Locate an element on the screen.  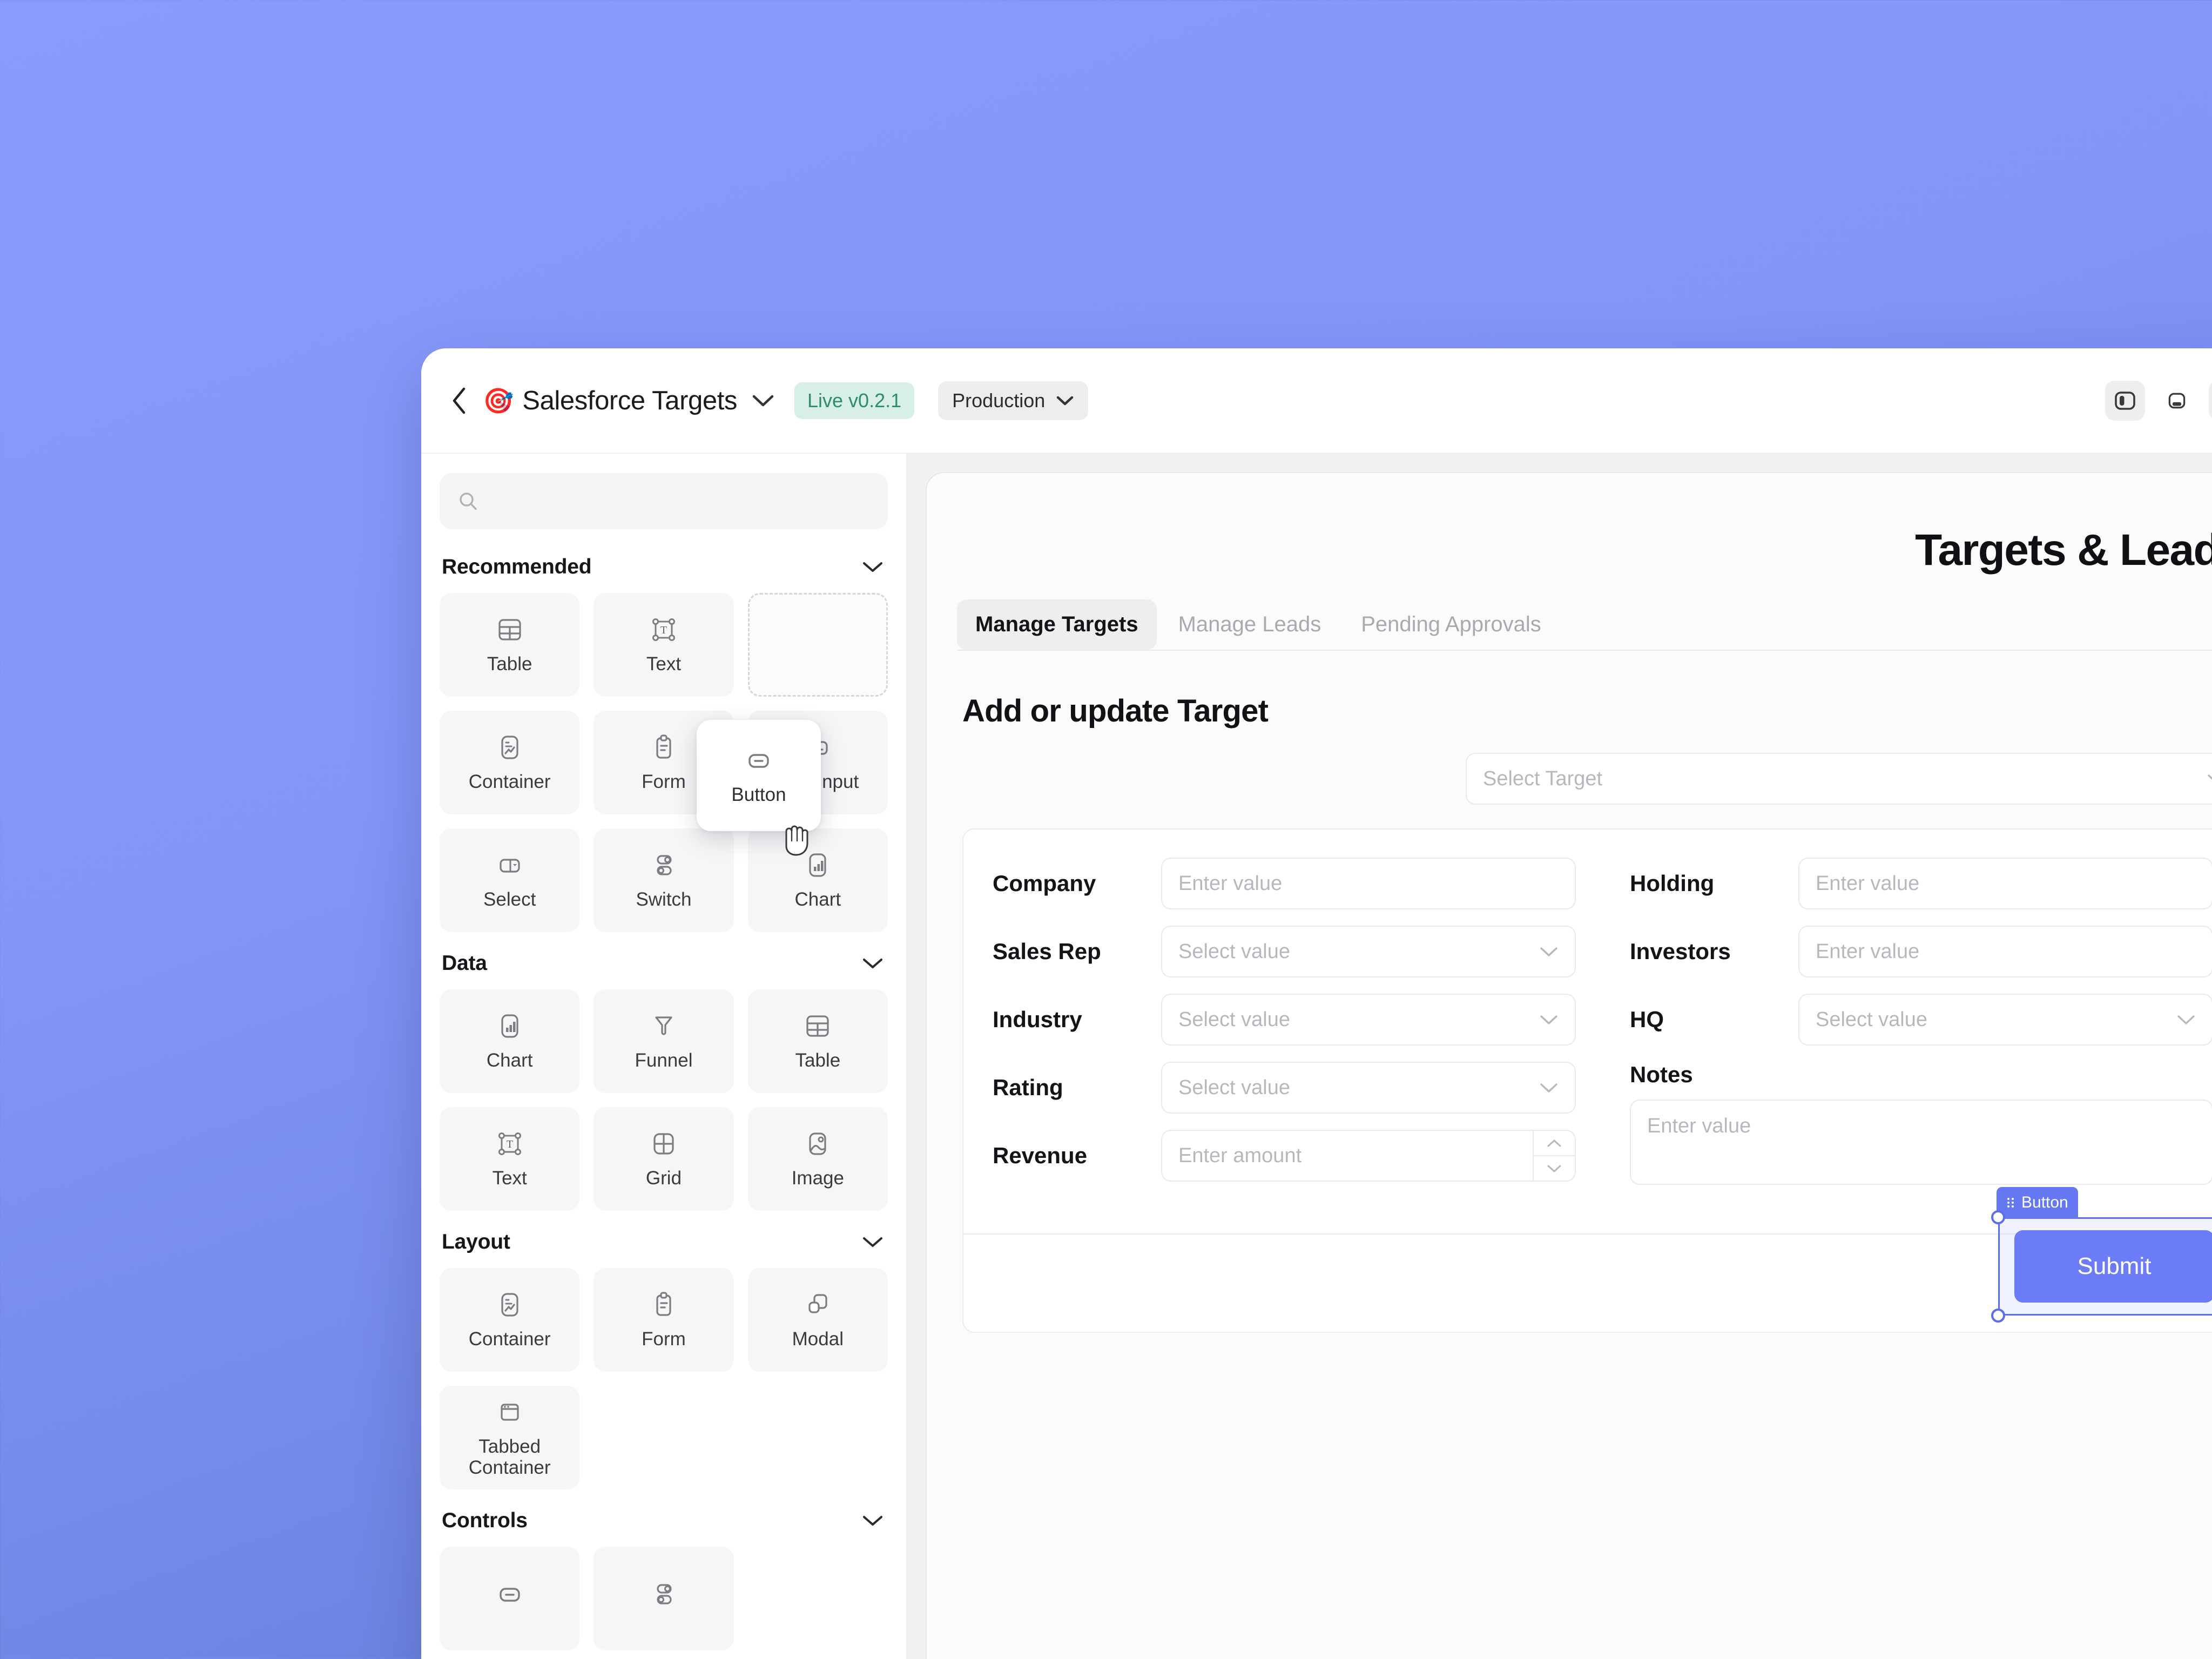
selection-badge: Button is located at coordinates (2037, 1202).